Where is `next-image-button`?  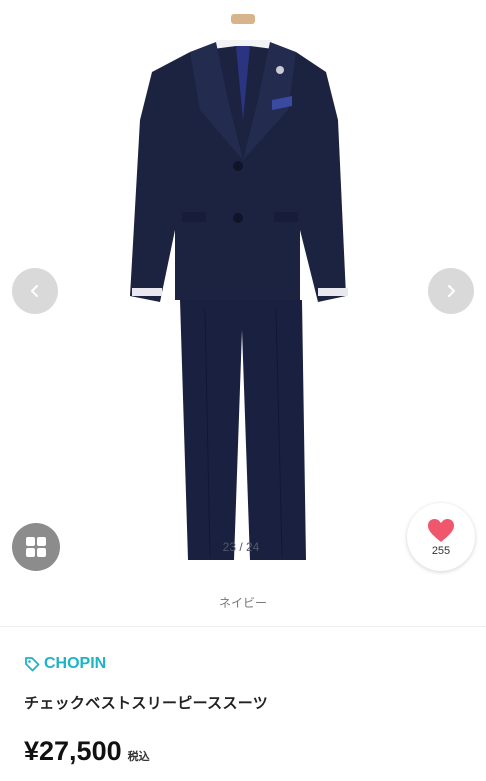 next-image-button is located at coordinates (451, 291).